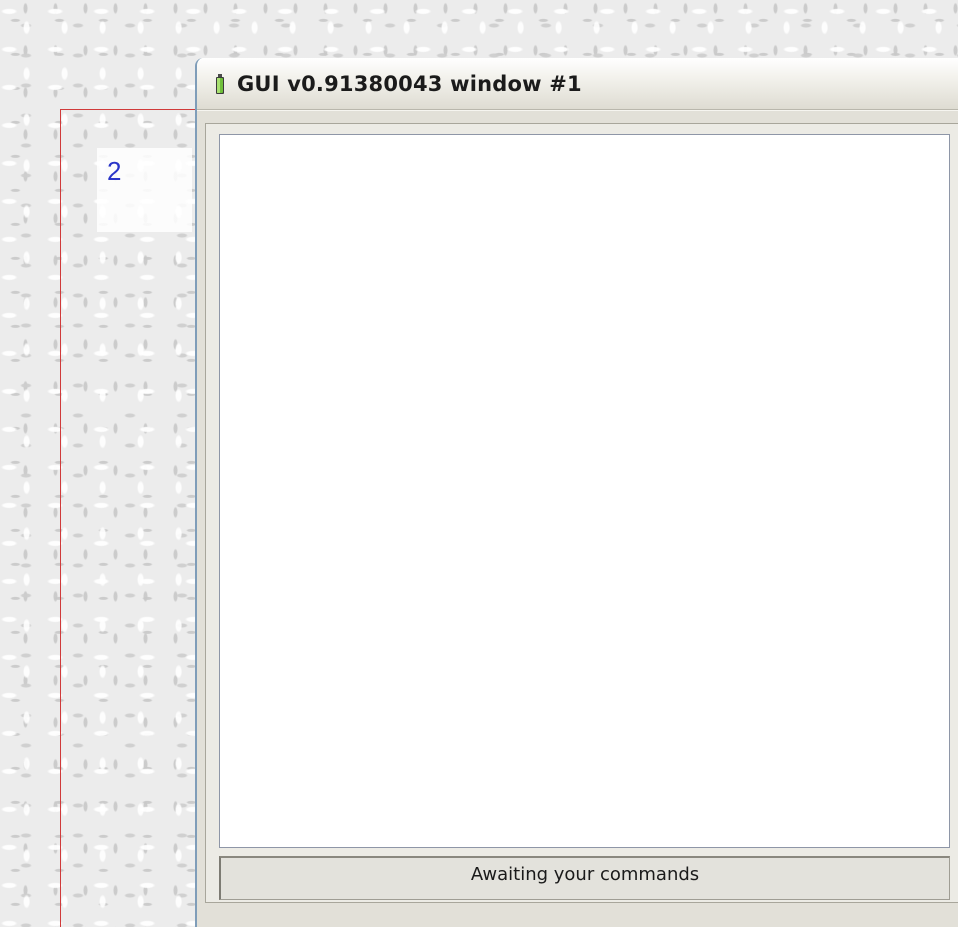 The height and width of the screenshot is (927, 958). I want to click on status-bar: Awaiting your commands, so click(584, 878).